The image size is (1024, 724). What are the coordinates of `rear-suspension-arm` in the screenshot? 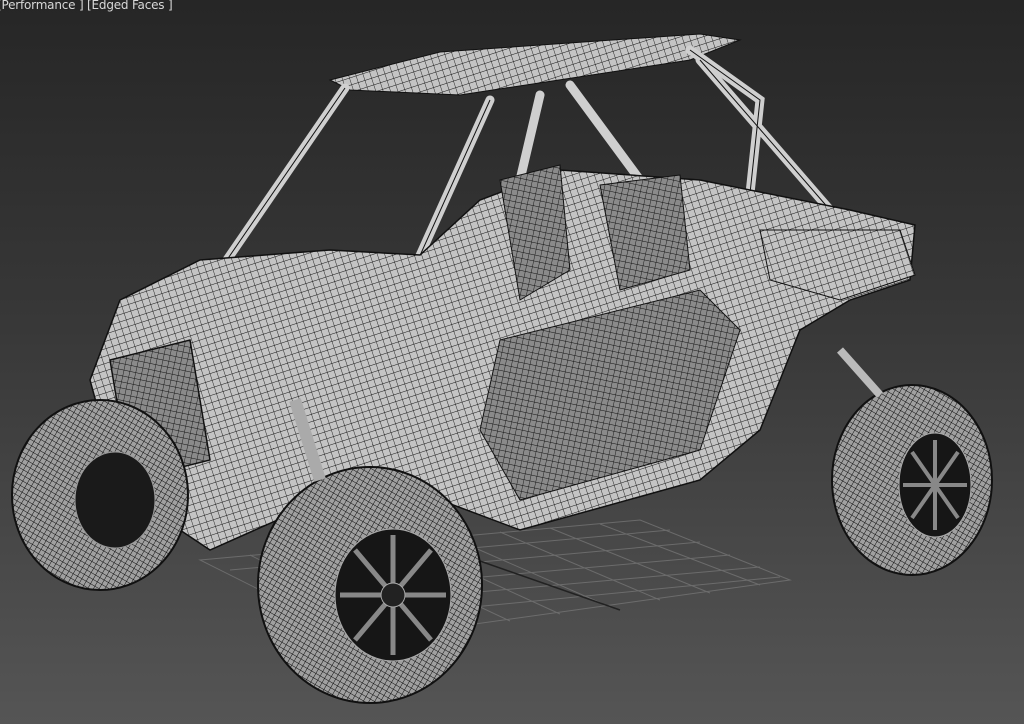 It's located at (860, 372).